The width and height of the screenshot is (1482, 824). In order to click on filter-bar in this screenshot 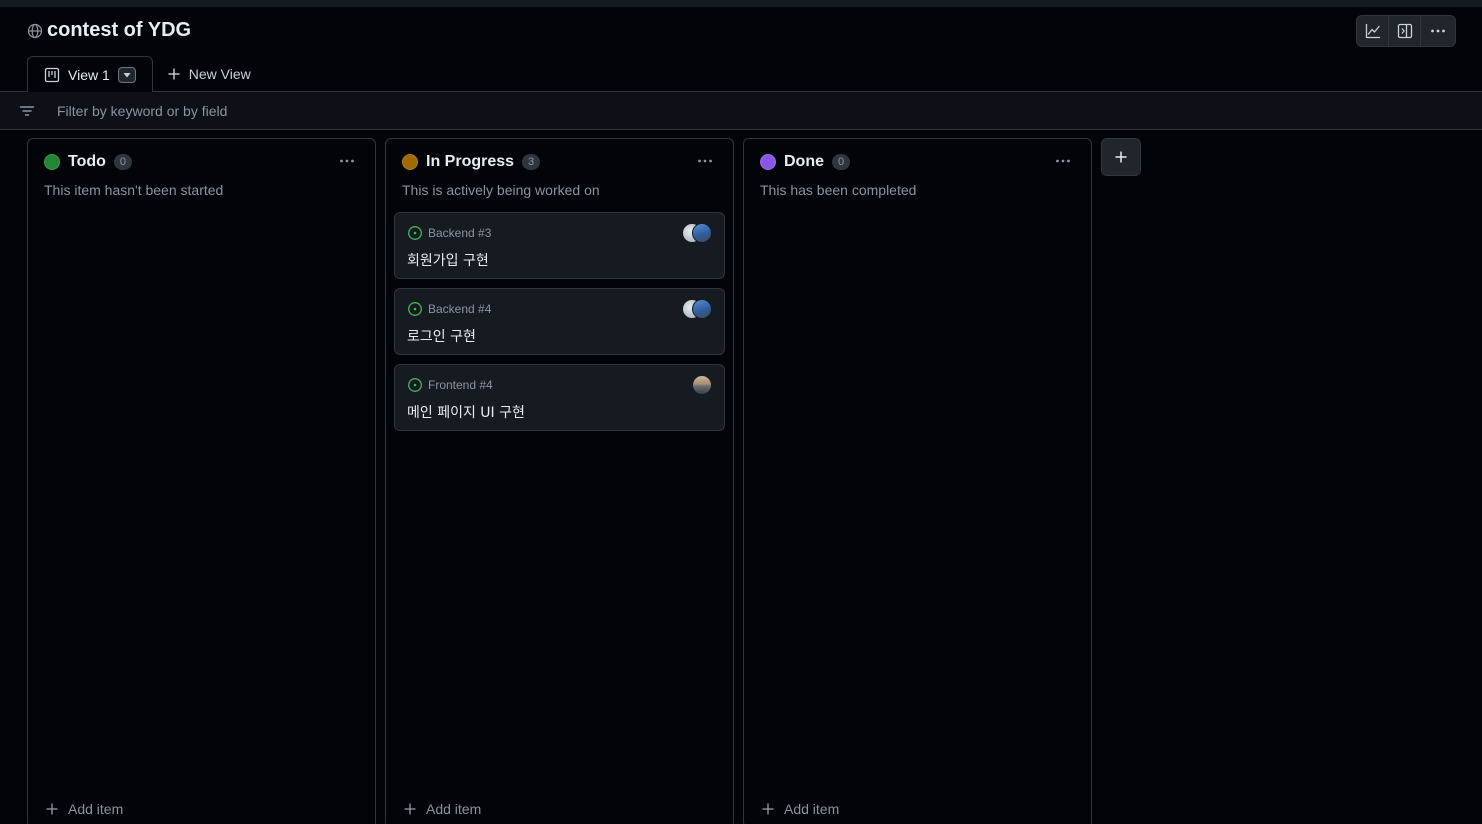, I will do `click(741, 111)`.